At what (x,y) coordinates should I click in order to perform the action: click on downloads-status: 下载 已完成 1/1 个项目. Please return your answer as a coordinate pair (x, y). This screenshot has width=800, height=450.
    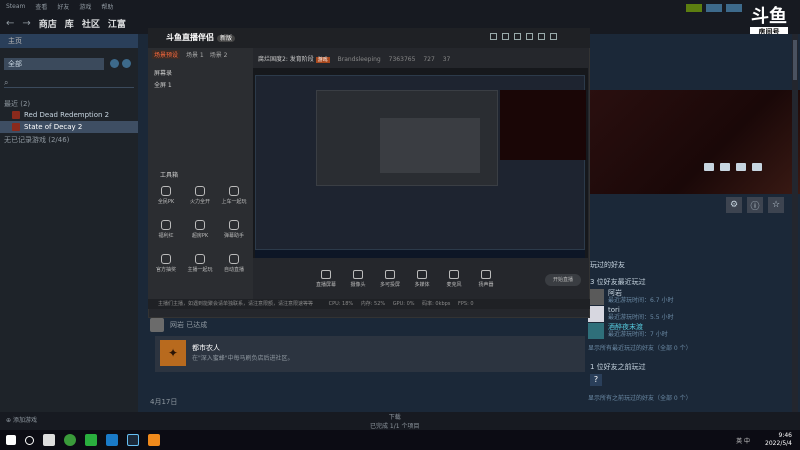
    Looking at the image, I should click on (394, 421).